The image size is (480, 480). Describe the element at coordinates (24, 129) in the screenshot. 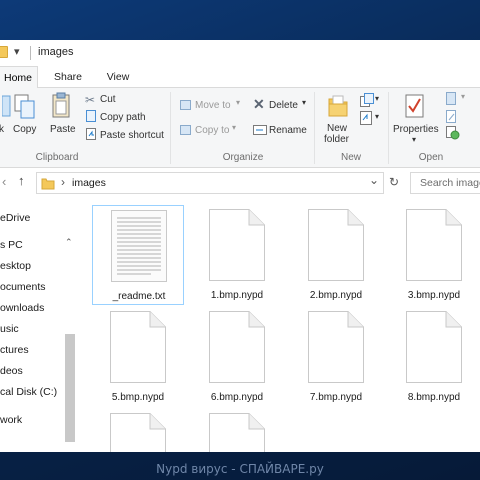

I see `copy-button: Copy` at that location.